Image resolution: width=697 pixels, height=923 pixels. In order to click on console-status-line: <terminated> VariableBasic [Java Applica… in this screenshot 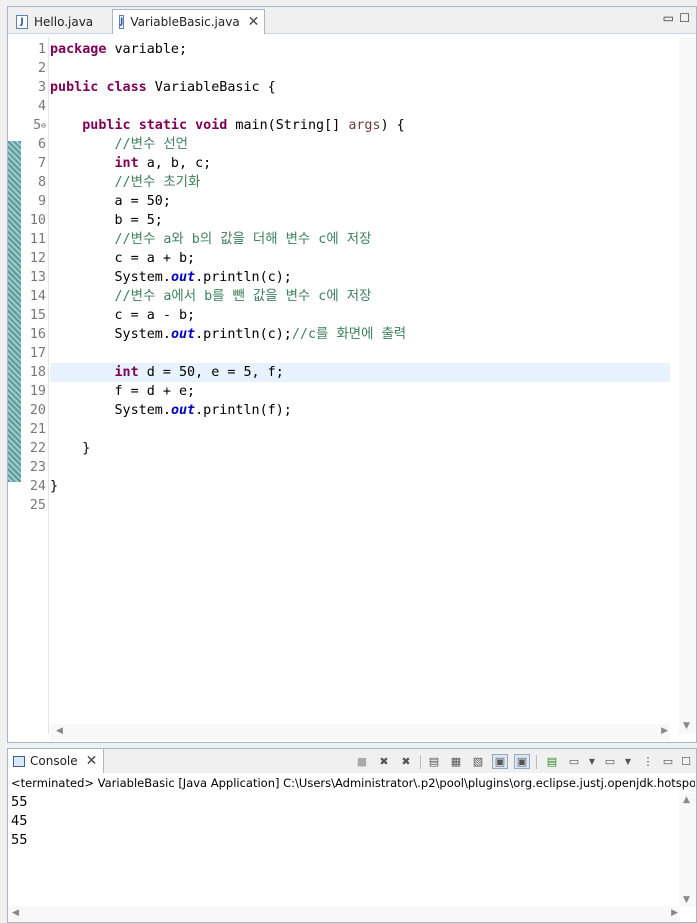, I will do `click(353, 783)`.